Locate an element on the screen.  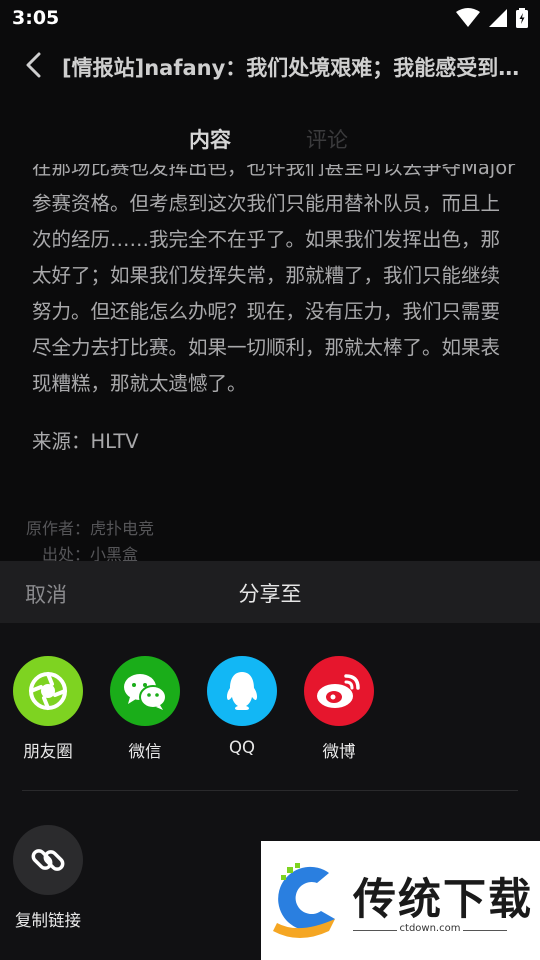
watermark-logo-icon is located at coordinates (308, 903).